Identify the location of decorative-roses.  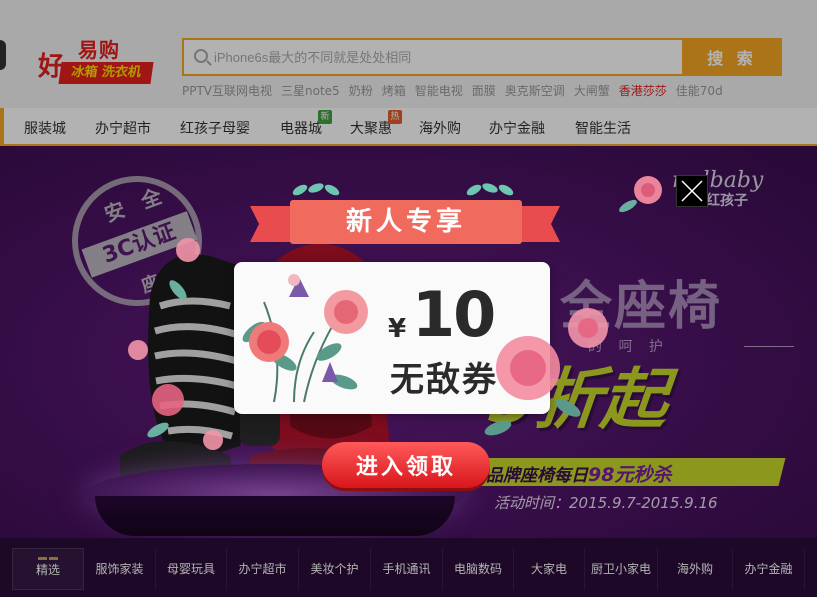
(546, 372).